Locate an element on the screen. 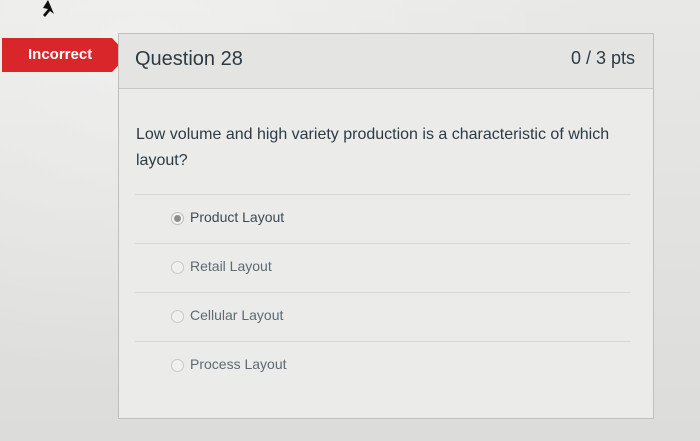  answer-label: Product Layout is located at coordinates (237, 217).